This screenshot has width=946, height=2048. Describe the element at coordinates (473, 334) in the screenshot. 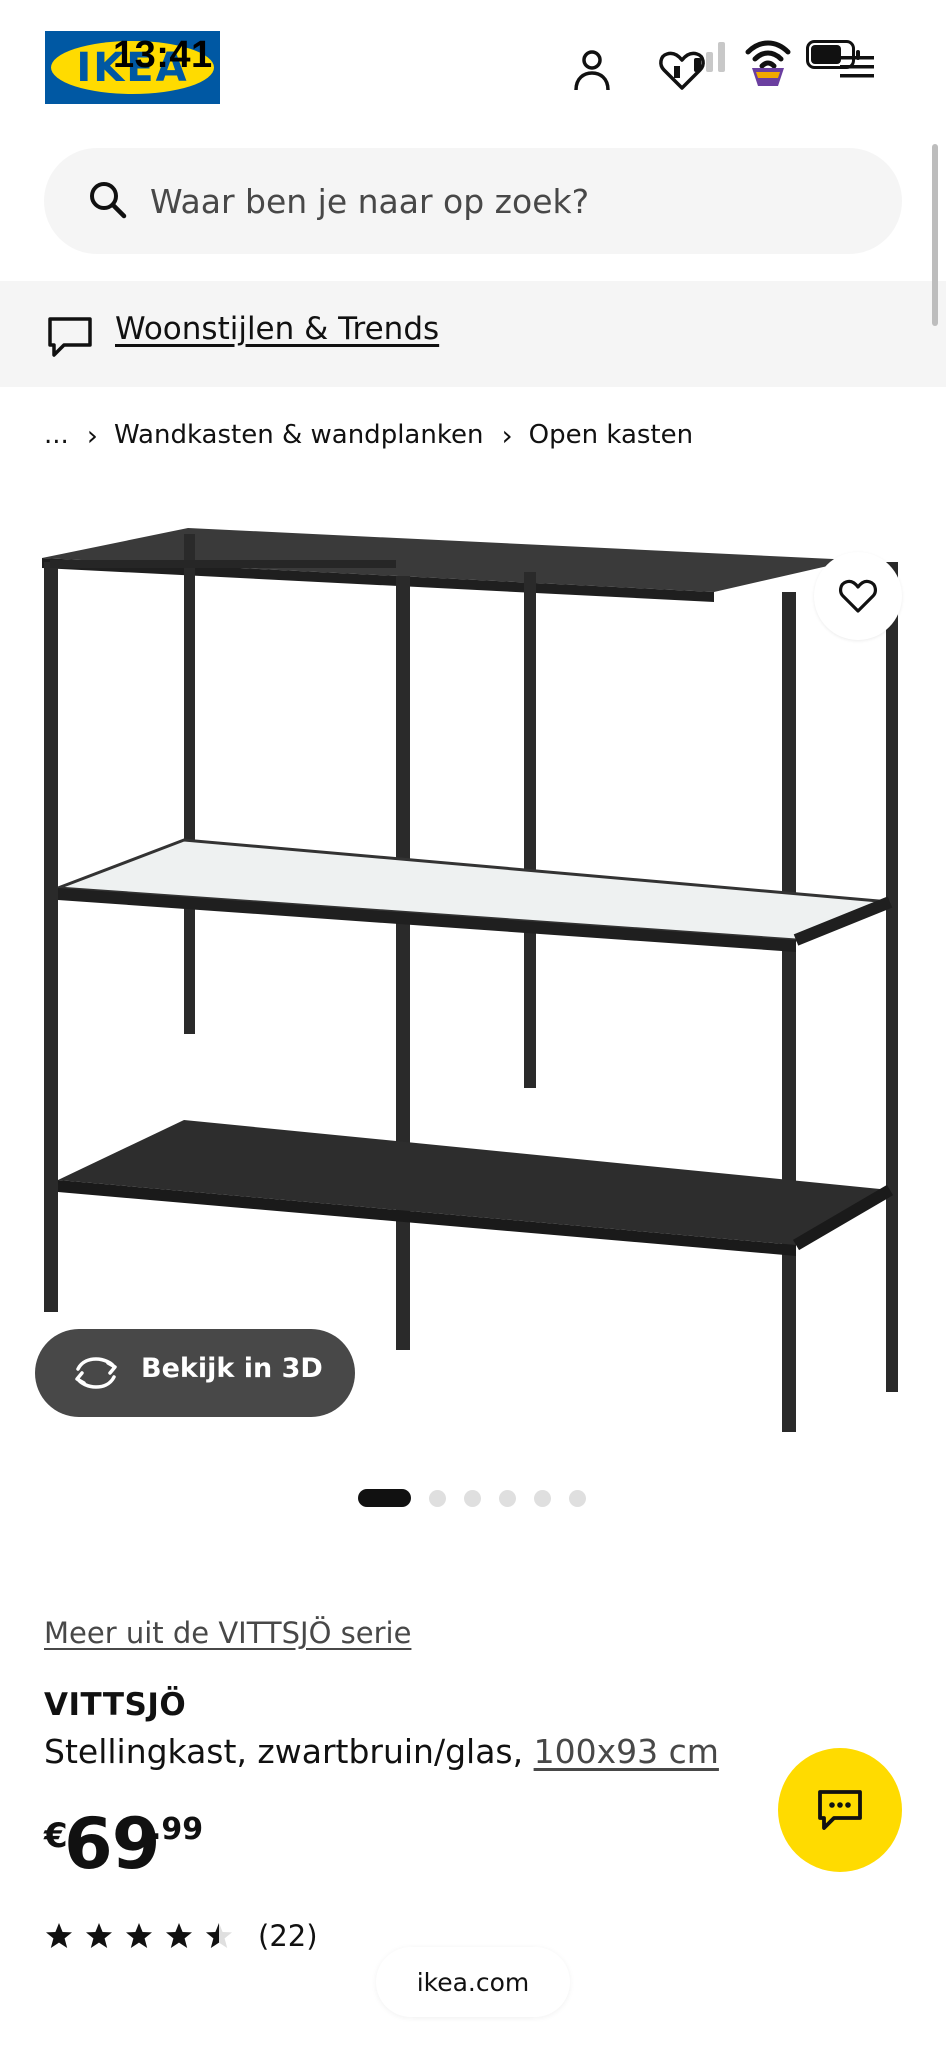

I see `inspiration-banner: Woonstijlen & Trends` at that location.